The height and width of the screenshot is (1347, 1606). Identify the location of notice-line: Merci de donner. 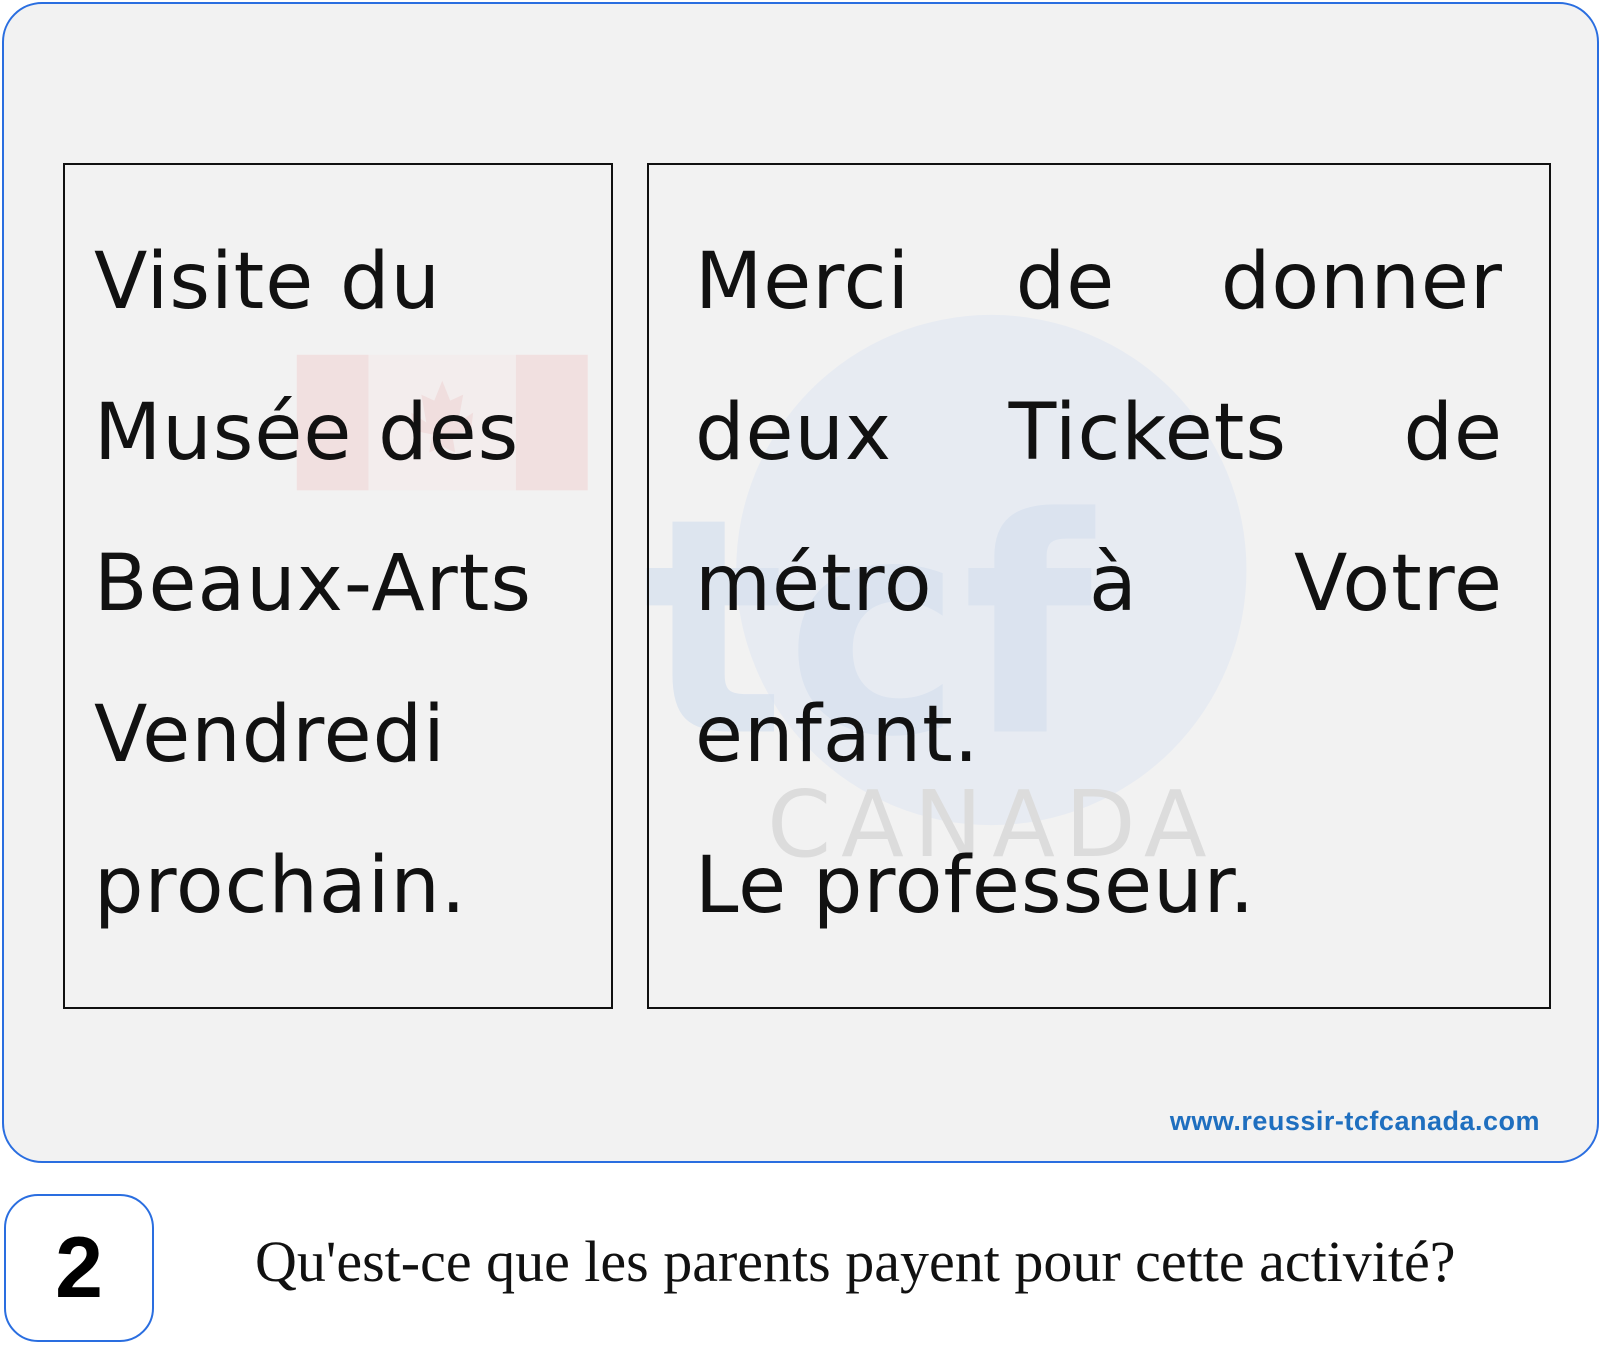
(1099, 282).